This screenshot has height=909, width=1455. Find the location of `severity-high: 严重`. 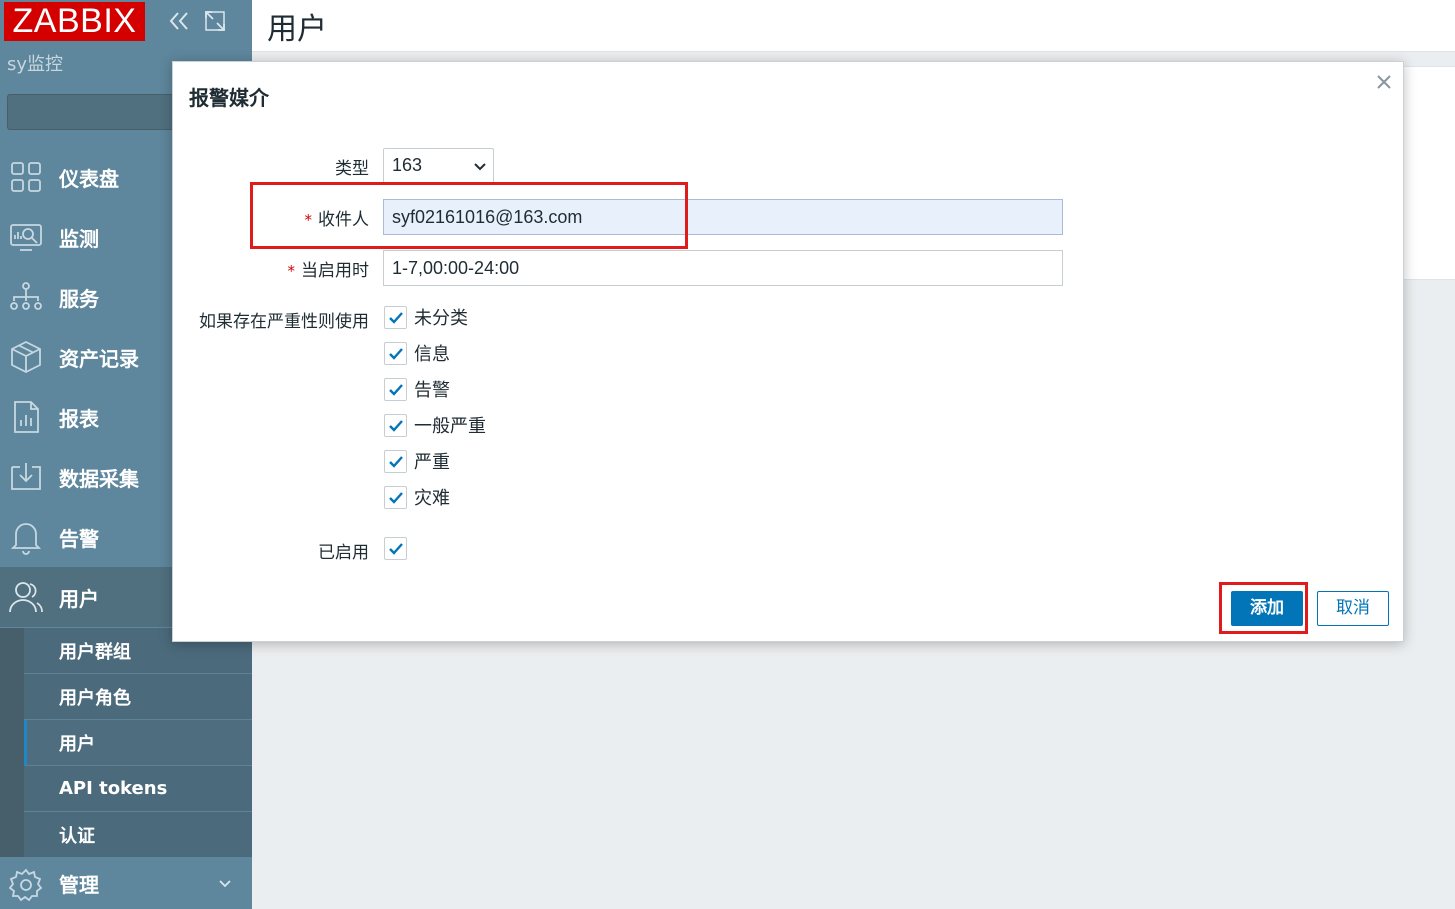

severity-high: 严重 is located at coordinates (417, 461).